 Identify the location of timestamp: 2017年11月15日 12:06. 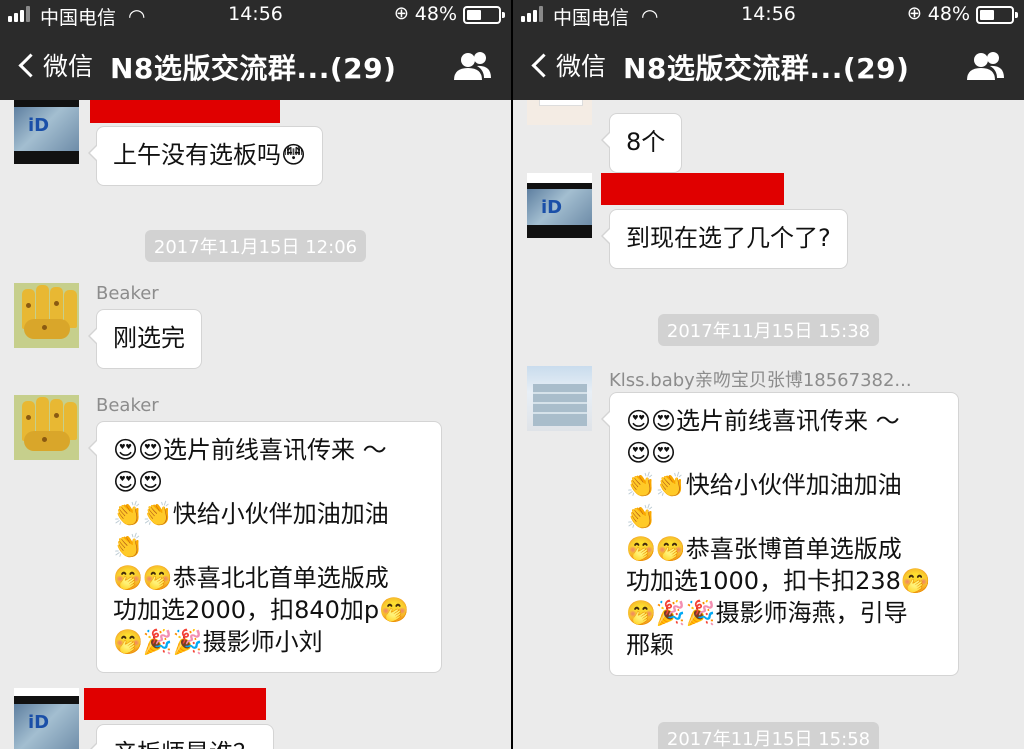
(255, 246).